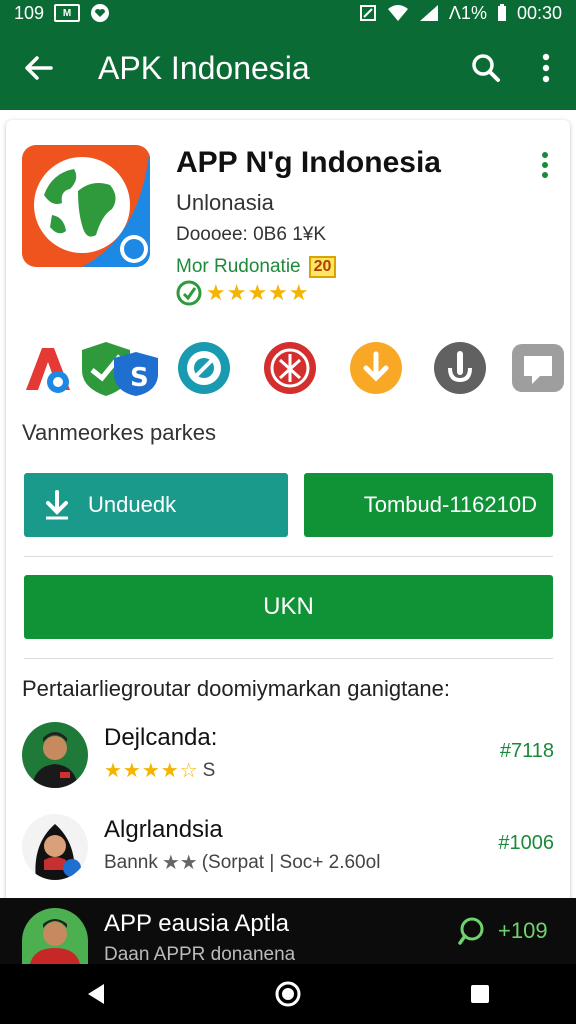 Image resolution: width=576 pixels, height=1024 pixels. Describe the element at coordinates (450, 504) in the screenshot. I see `price-button-label: Tombud-116210D` at that location.